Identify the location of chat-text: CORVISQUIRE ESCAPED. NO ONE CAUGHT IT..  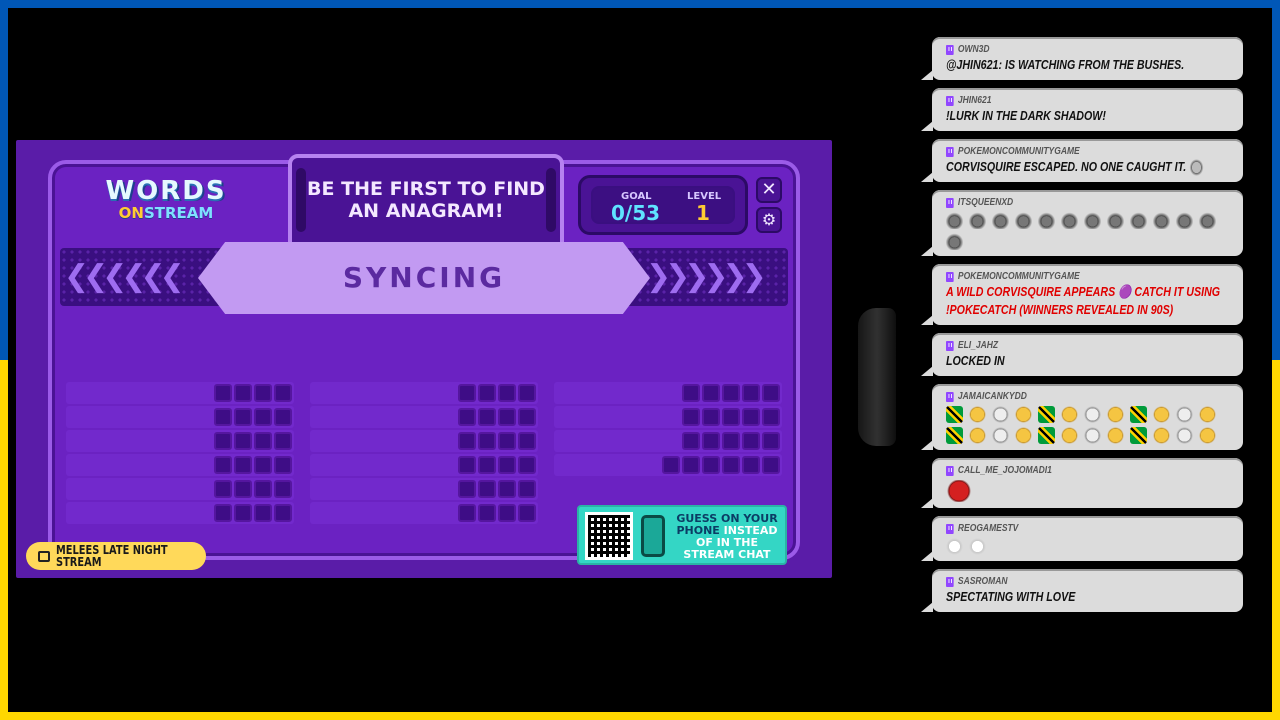
(1075, 167).